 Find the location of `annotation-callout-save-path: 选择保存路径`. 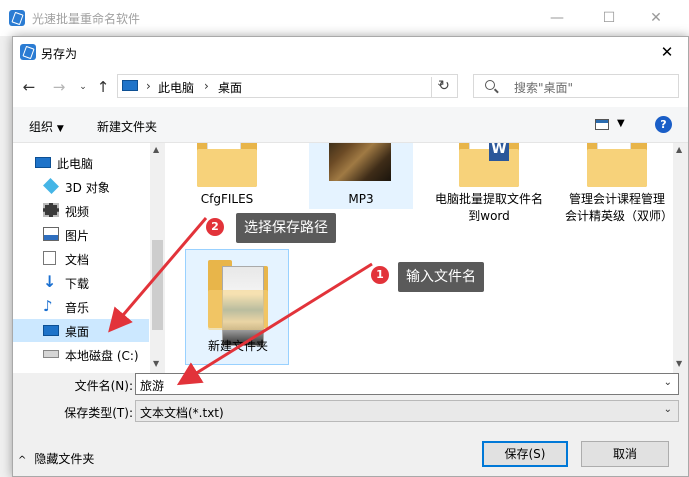

annotation-callout-save-path: 选择保存路径 is located at coordinates (286, 228).